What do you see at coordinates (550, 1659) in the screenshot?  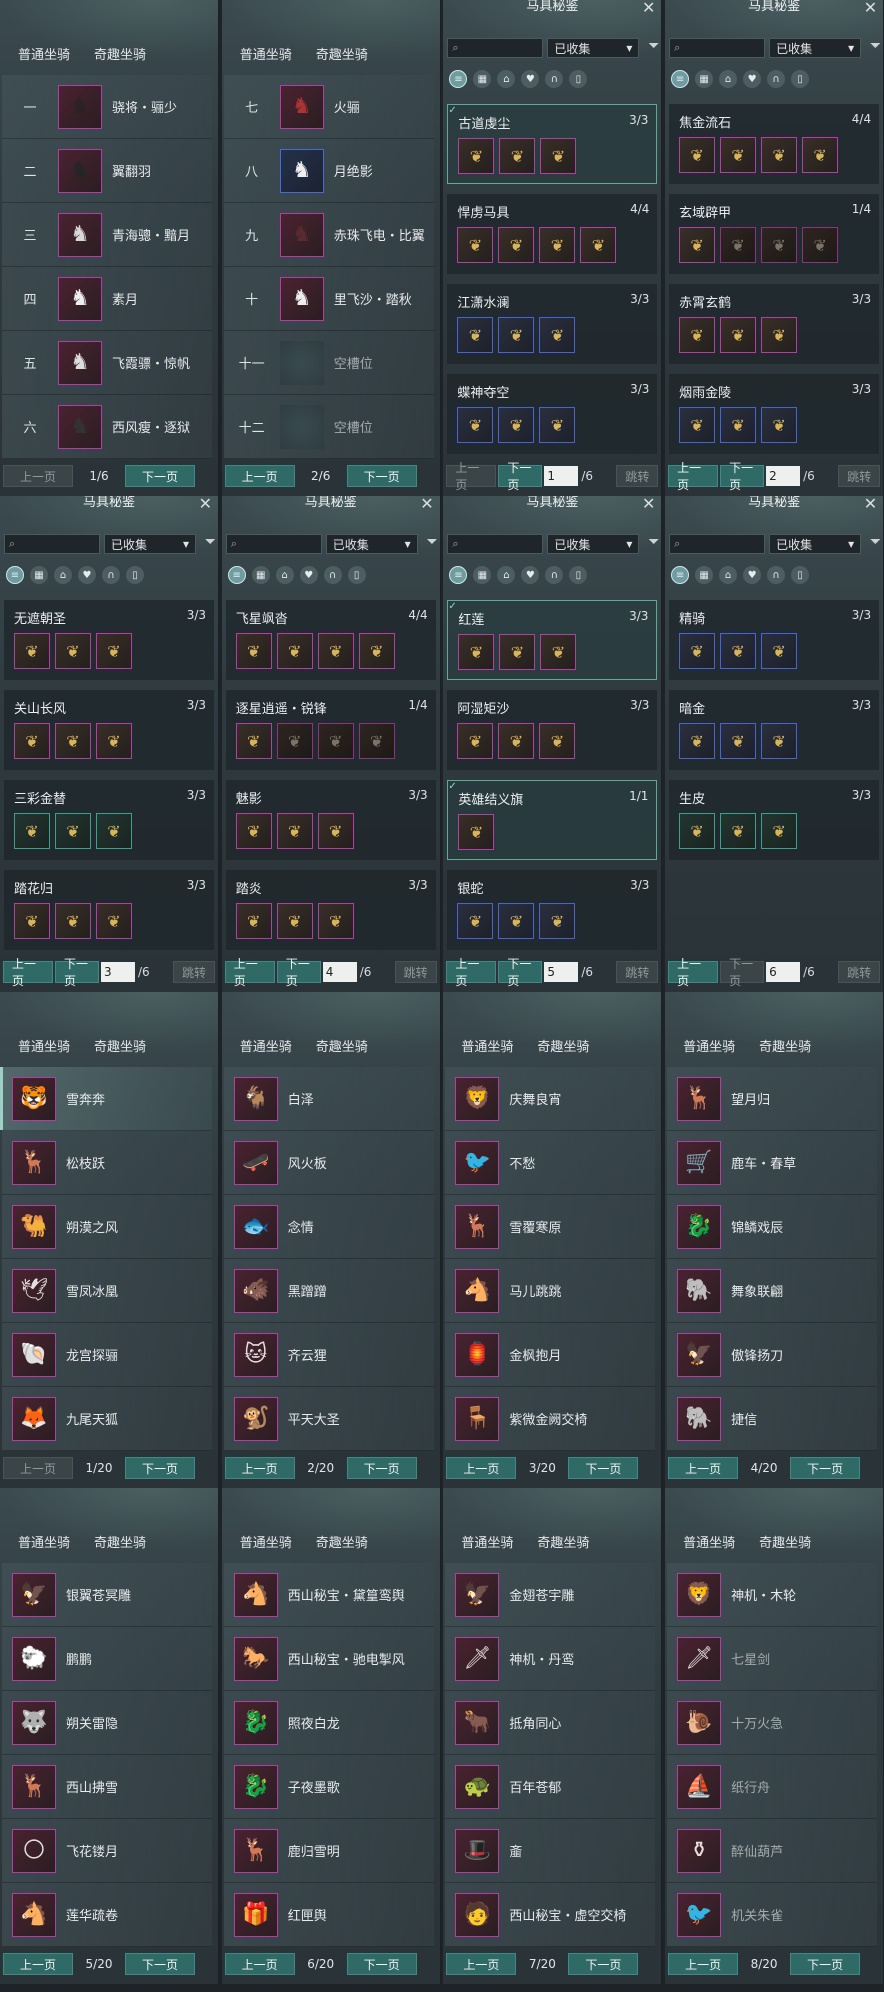 I see `mount-row: 🗡 神机・丹鸾` at bounding box center [550, 1659].